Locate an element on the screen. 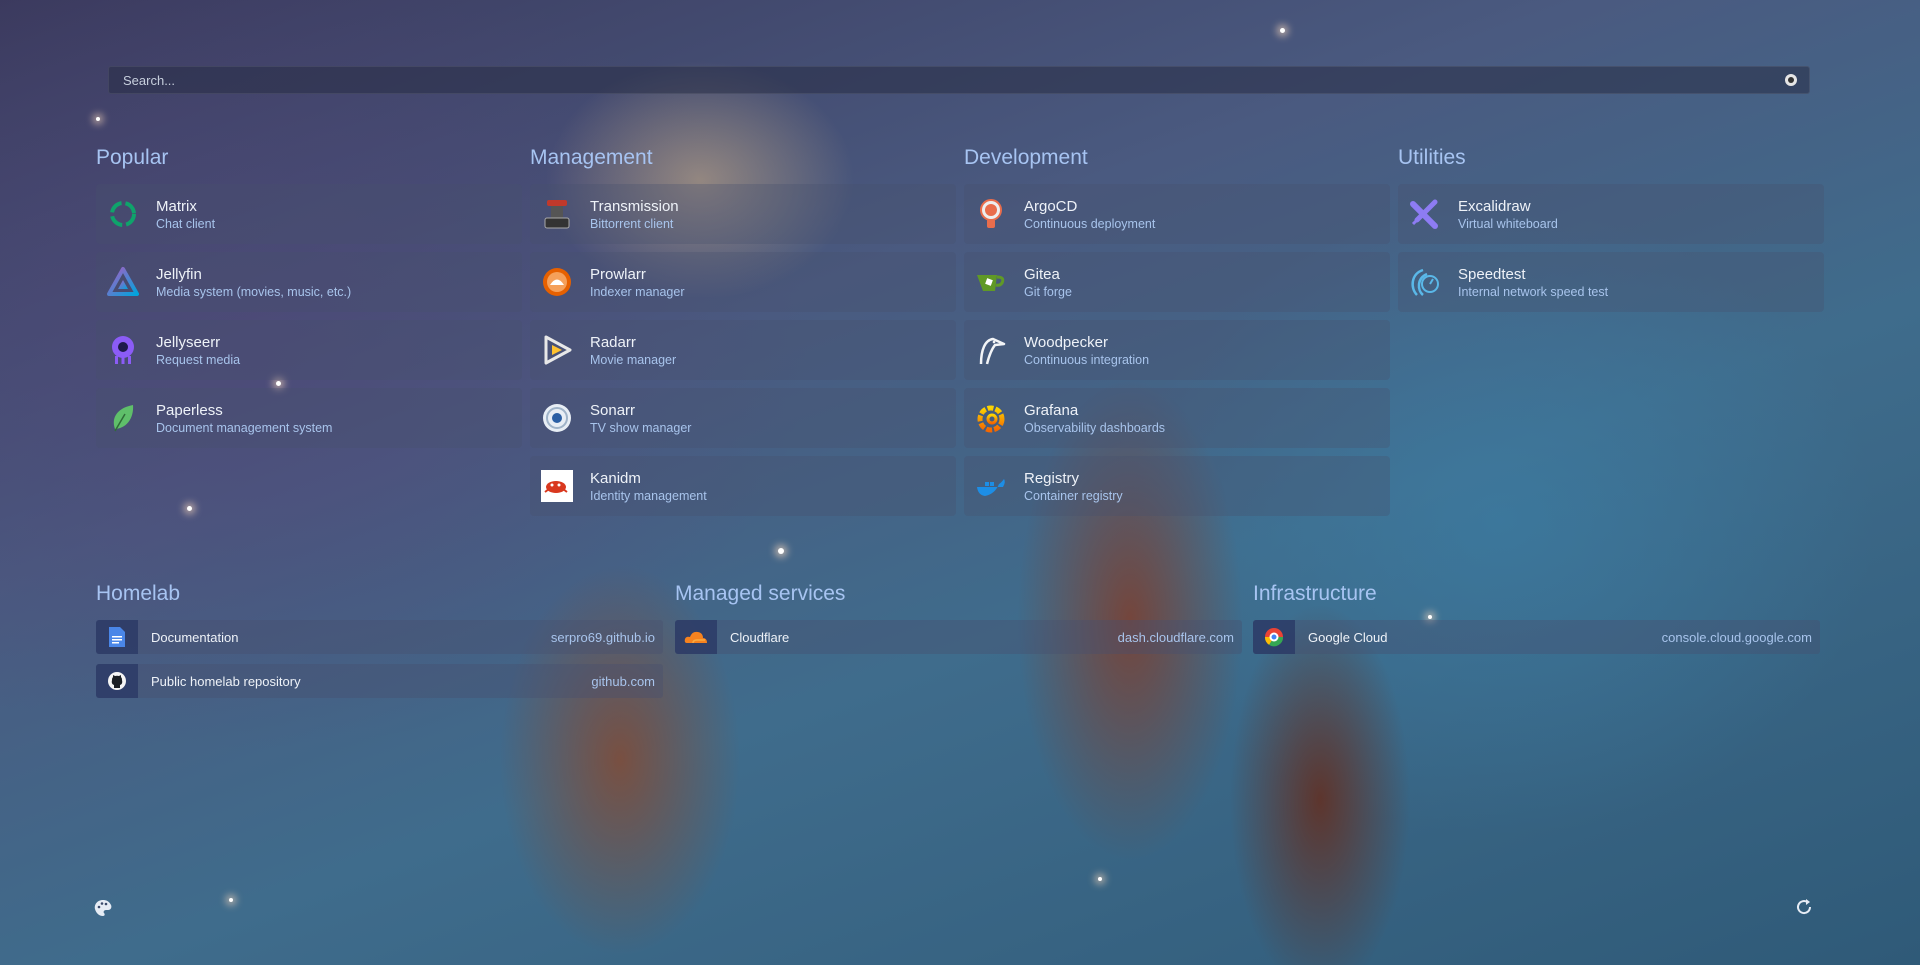 The image size is (1920, 965). service-description: TV show manager is located at coordinates (641, 427).